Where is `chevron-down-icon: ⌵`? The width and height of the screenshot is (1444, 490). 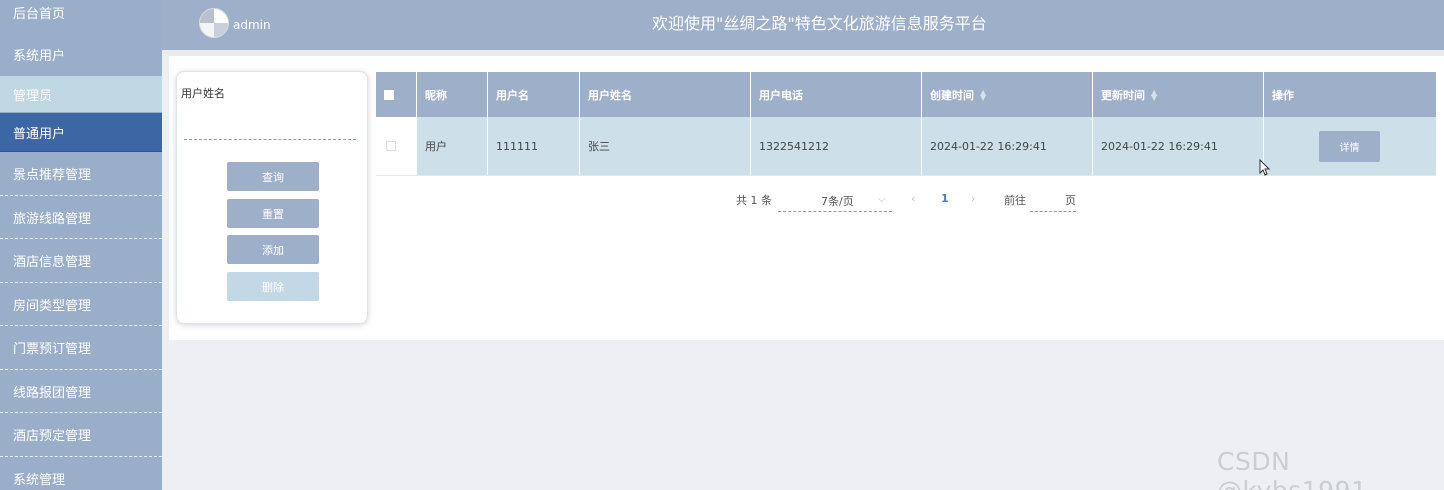
chevron-down-icon: ⌵ is located at coordinates (882, 199).